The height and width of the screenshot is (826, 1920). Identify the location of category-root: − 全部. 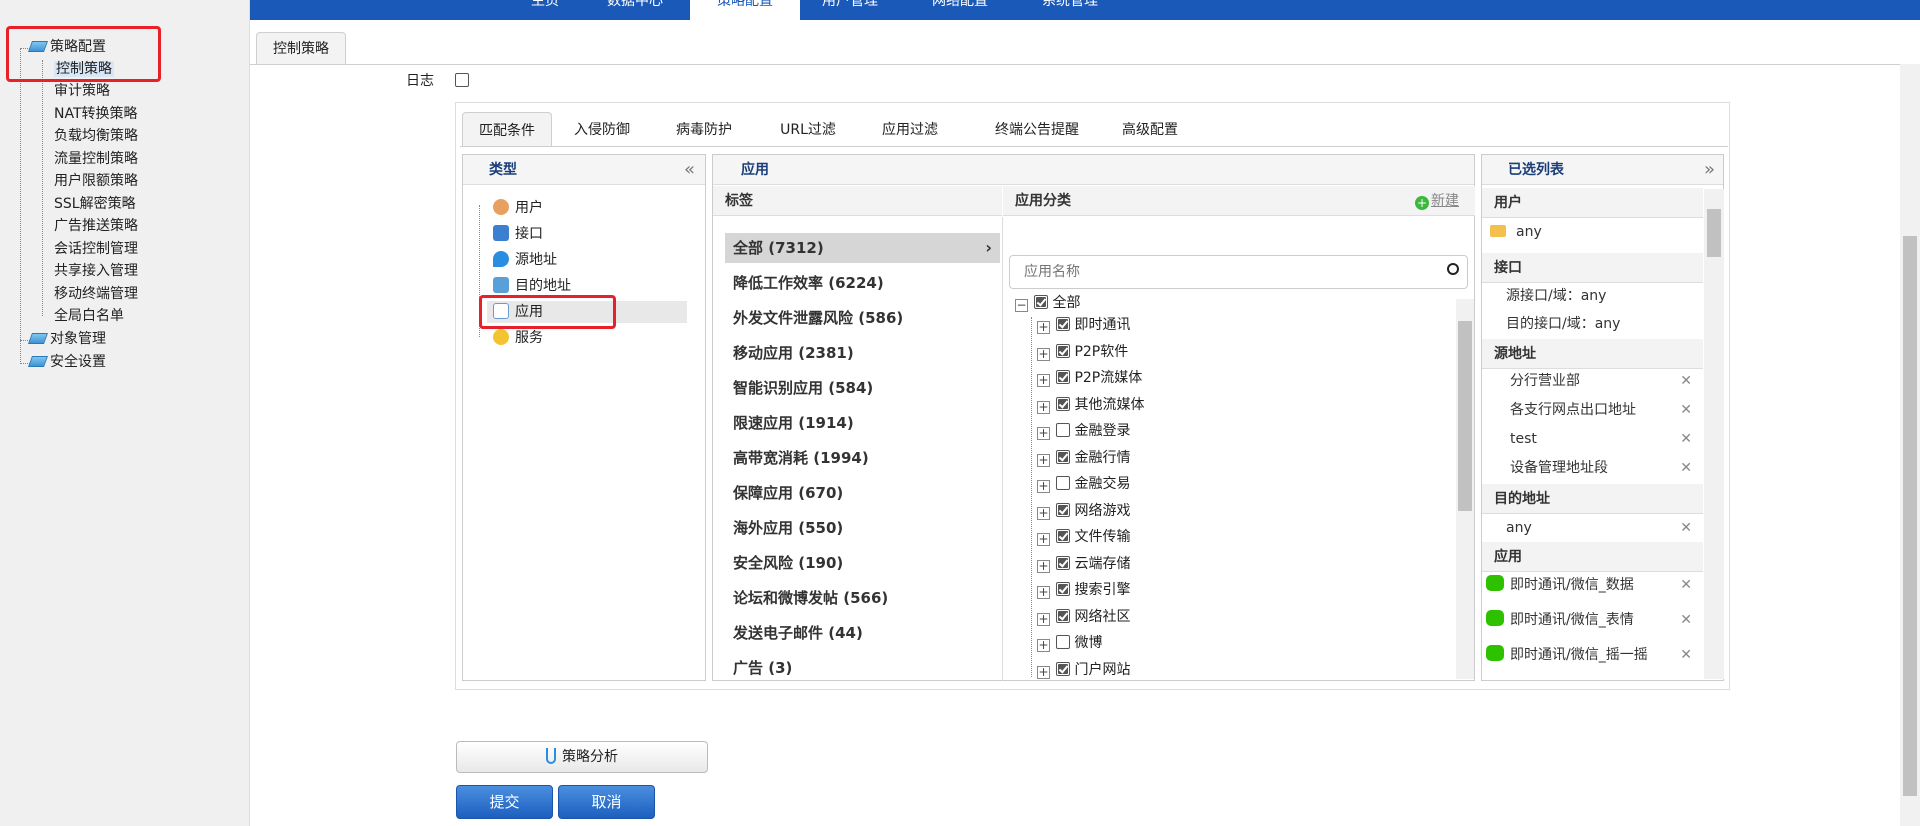
(1047, 303).